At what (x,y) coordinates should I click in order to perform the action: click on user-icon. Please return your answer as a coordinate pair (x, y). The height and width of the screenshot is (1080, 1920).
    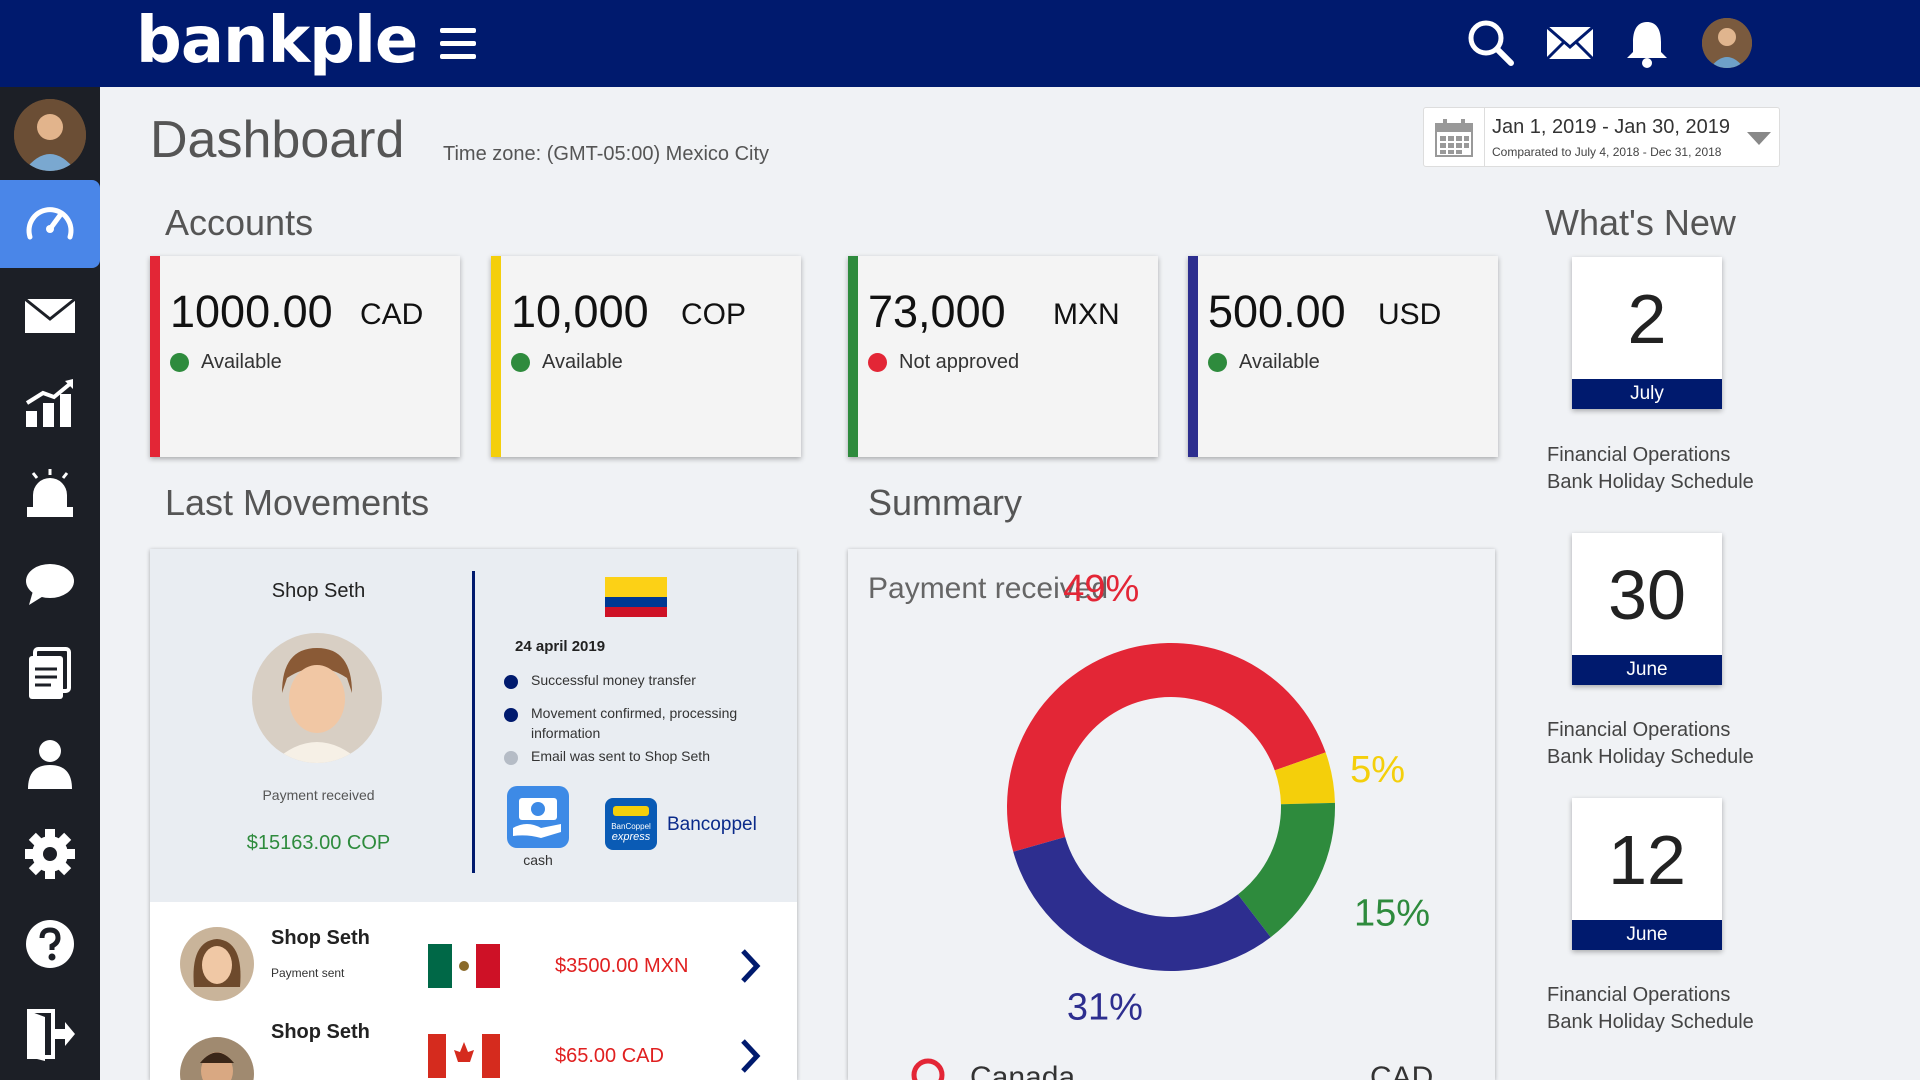
    Looking at the image, I should click on (50, 764).